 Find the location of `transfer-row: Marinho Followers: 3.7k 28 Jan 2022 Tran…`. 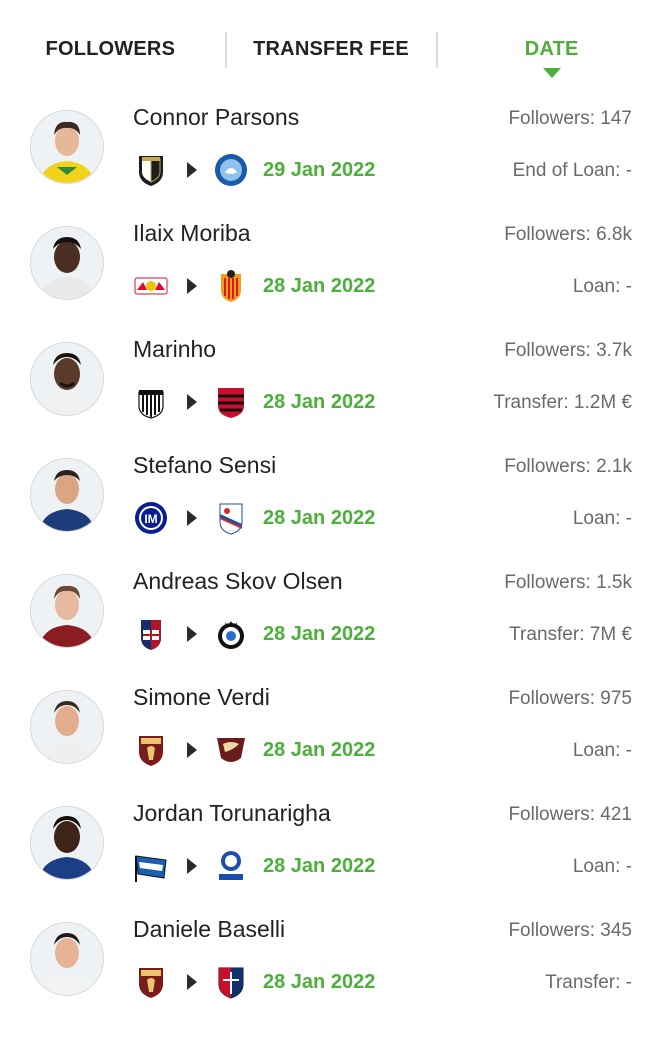

transfer-row: Marinho Followers: 3.7k 28 Jan 2022 Tran… is located at coordinates (331, 390).